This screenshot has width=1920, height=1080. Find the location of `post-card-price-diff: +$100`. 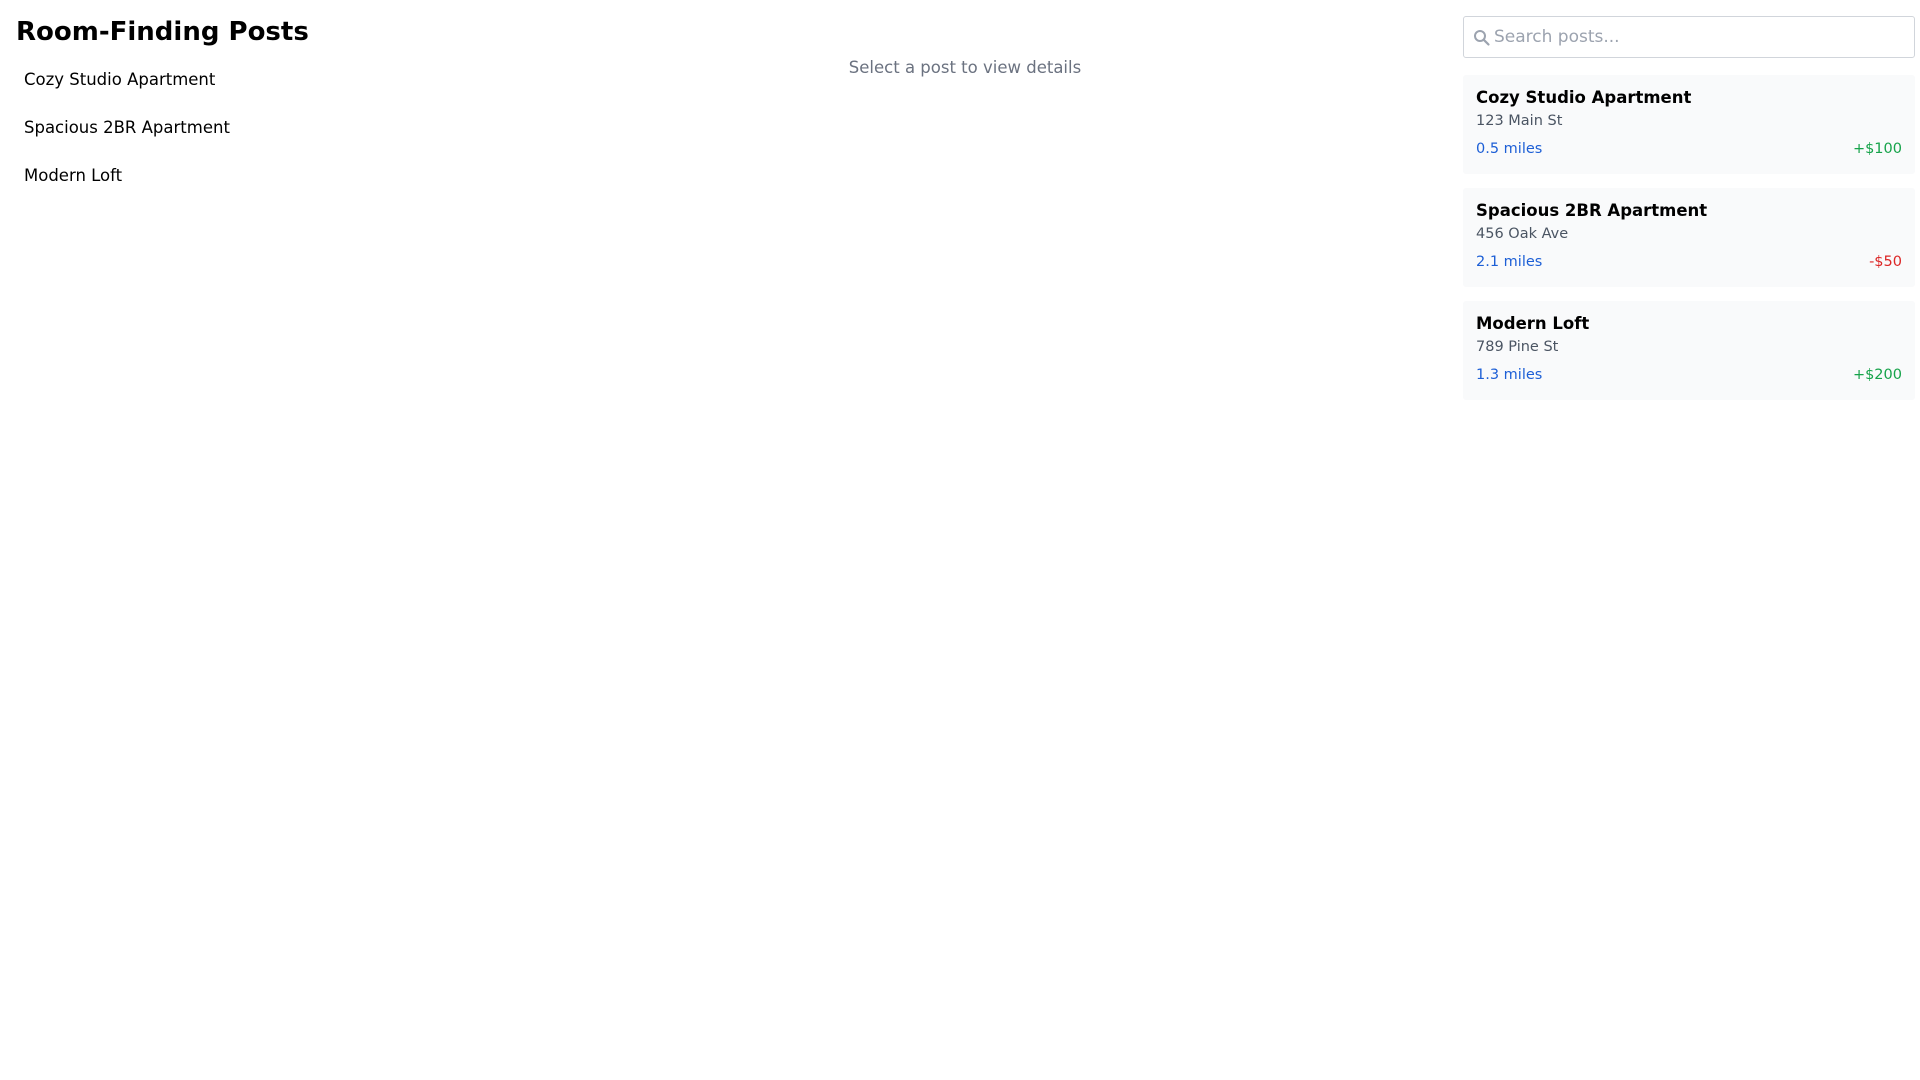

post-card-price-diff: +$100 is located at coordinates (1877, 149).